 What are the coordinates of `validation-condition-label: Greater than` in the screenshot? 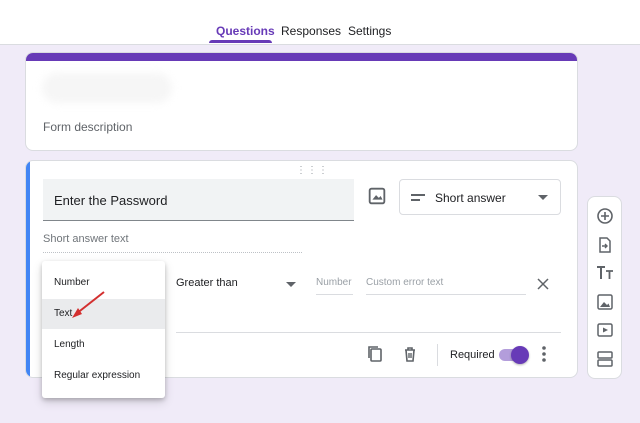 It's located at (207, 283).